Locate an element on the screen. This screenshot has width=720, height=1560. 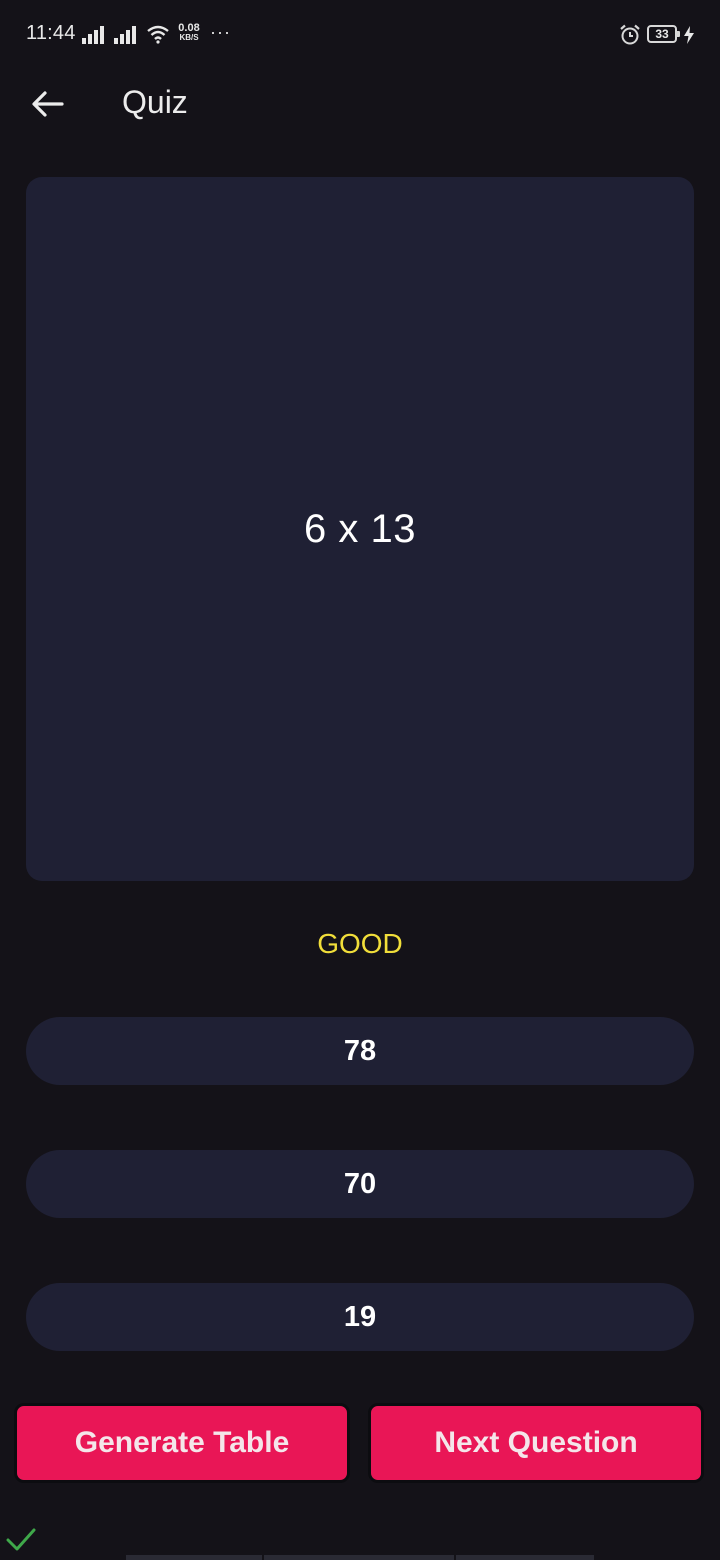
back-button is located at coordinates (48, 104).